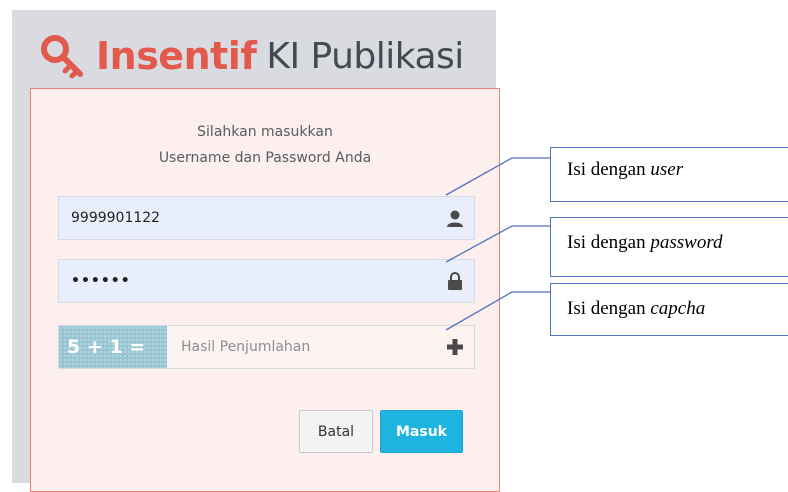  What do you see at coordinates (667, 169) in the screenshot?
I see `callout-term: user` at bounding box center [667, 169].